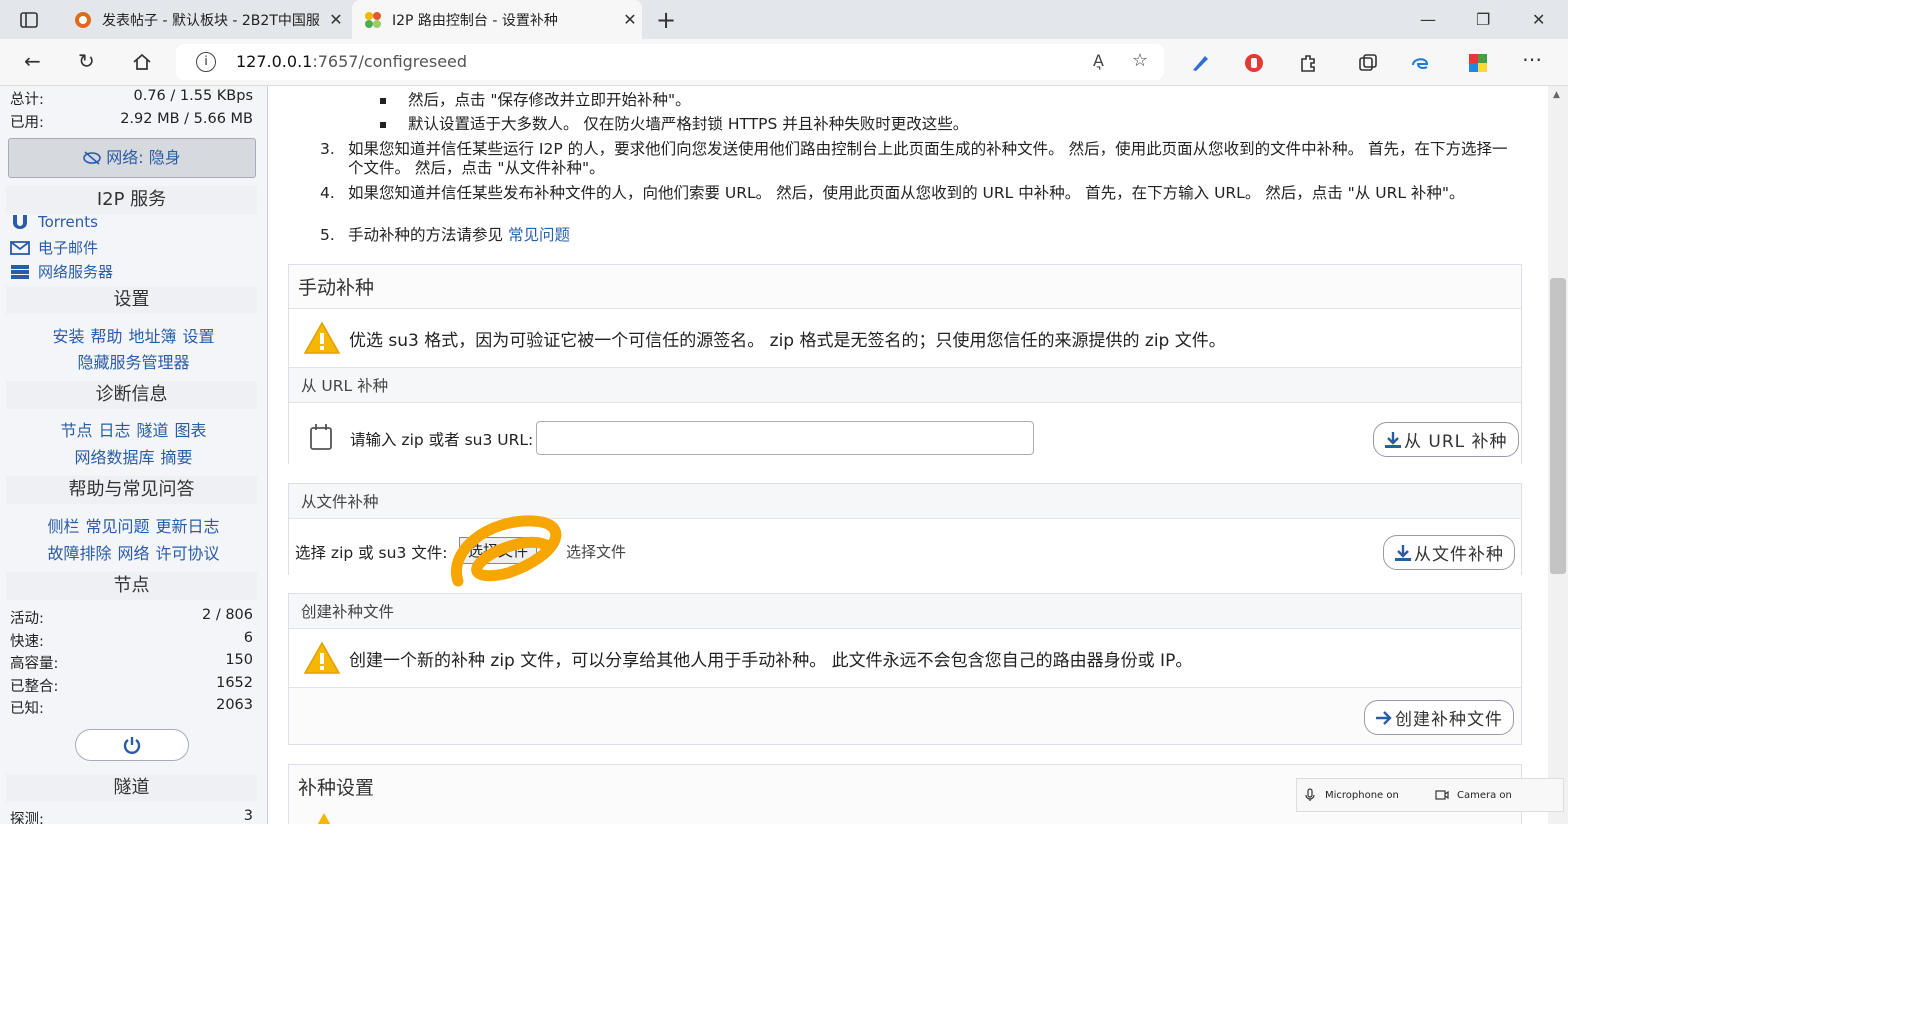 The width and height of the screenshot is (1920, 1009). I want to click on peers-heading: 节点, so click(131, 586).